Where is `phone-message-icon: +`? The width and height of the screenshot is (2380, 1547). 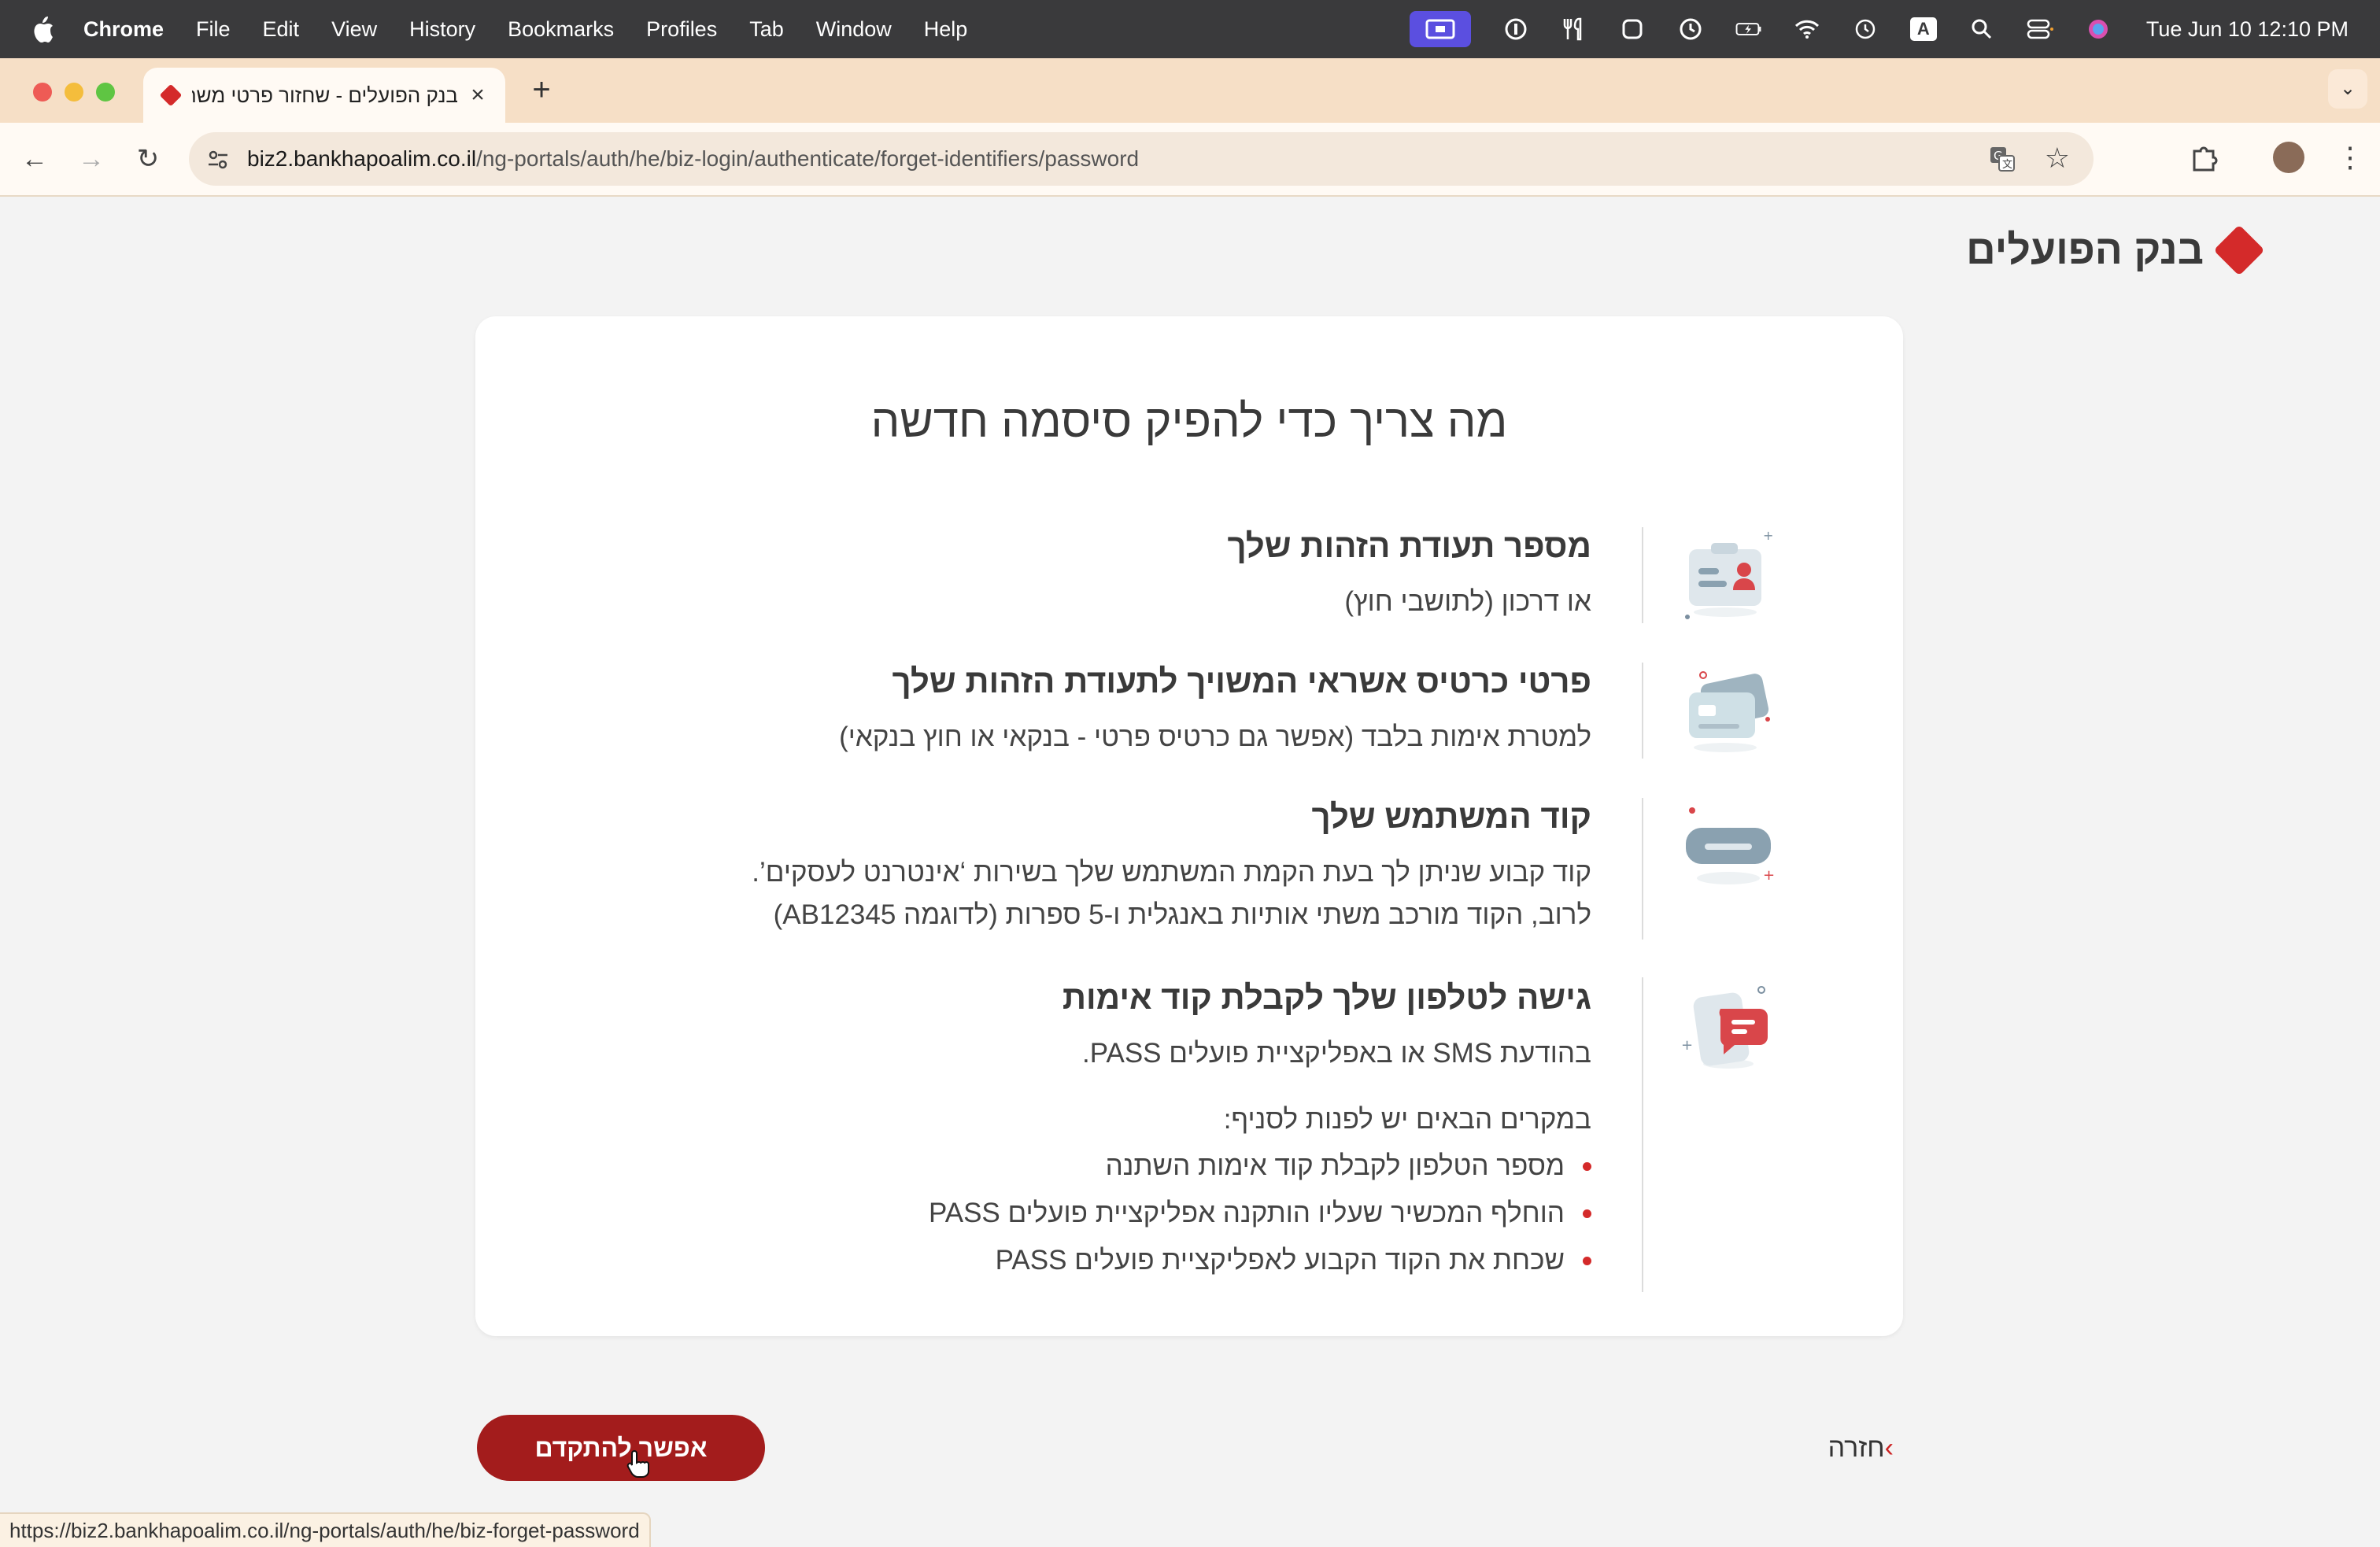 phone-message-icon: + is located at coordinates (1724, 1027).